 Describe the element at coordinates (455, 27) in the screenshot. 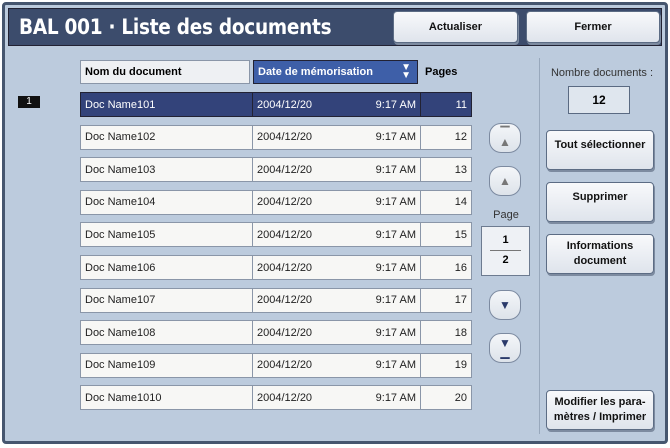

I see `refresh-button: Actualiser` at that location.